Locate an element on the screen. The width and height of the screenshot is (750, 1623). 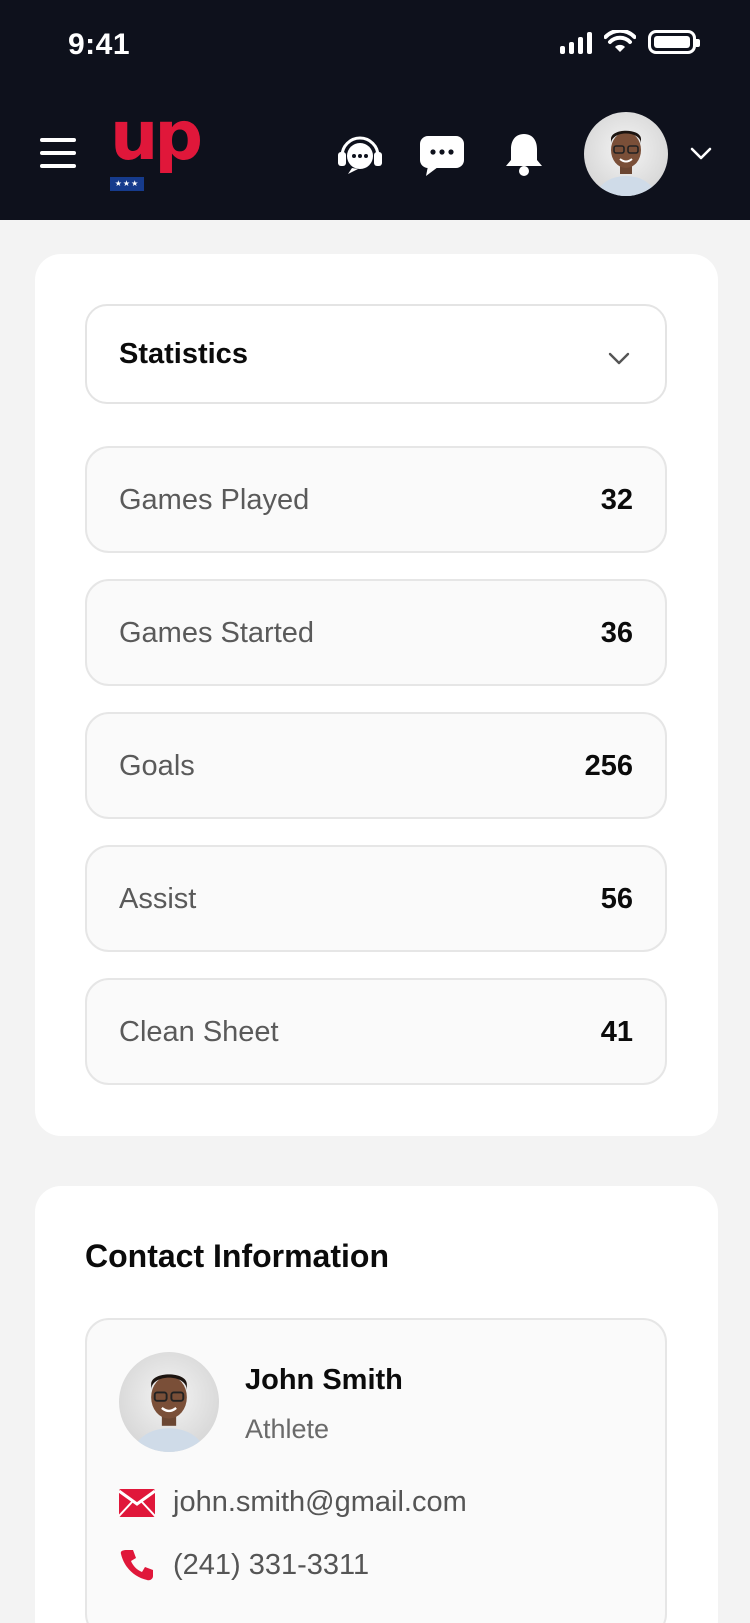
contact-avatar is located at coordinates (169, 1402).